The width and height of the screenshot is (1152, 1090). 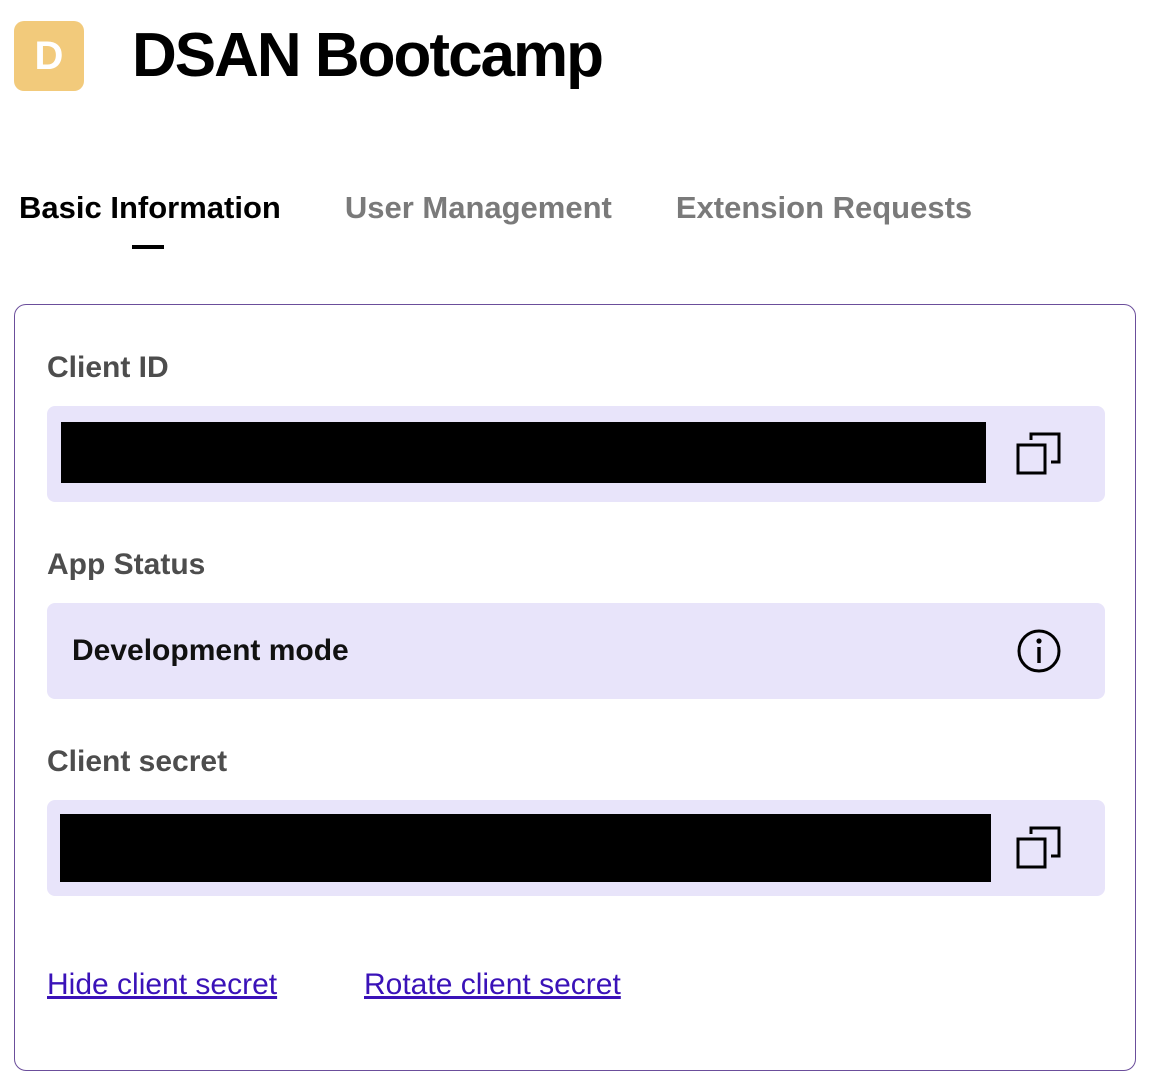 What do you see at coordinates (368, 55) in the screenshot?
I see `app-title: DSAN Bootcamp` at bounding box center [368, 55].